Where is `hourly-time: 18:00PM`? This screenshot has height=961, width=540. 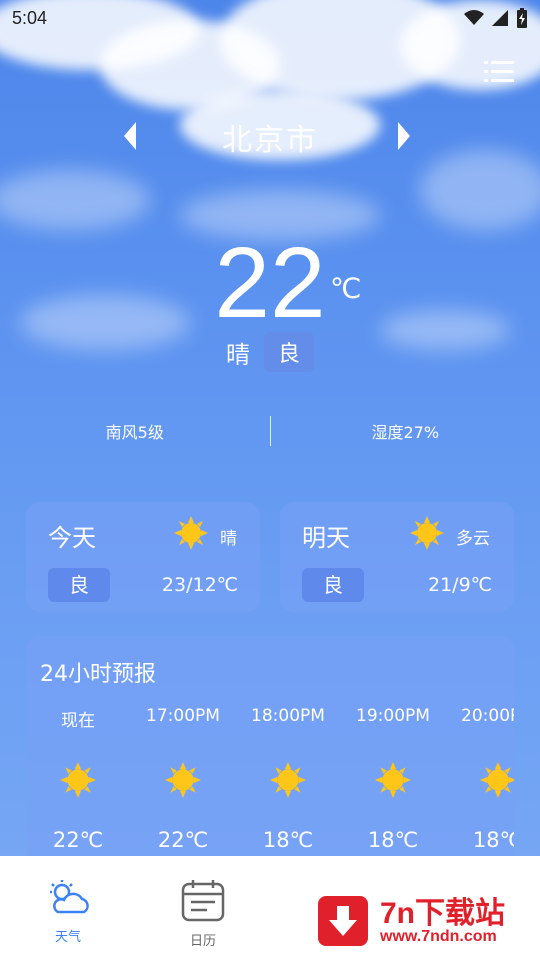 hourly-time: 18:00PM is located at coordinates (288, 716).